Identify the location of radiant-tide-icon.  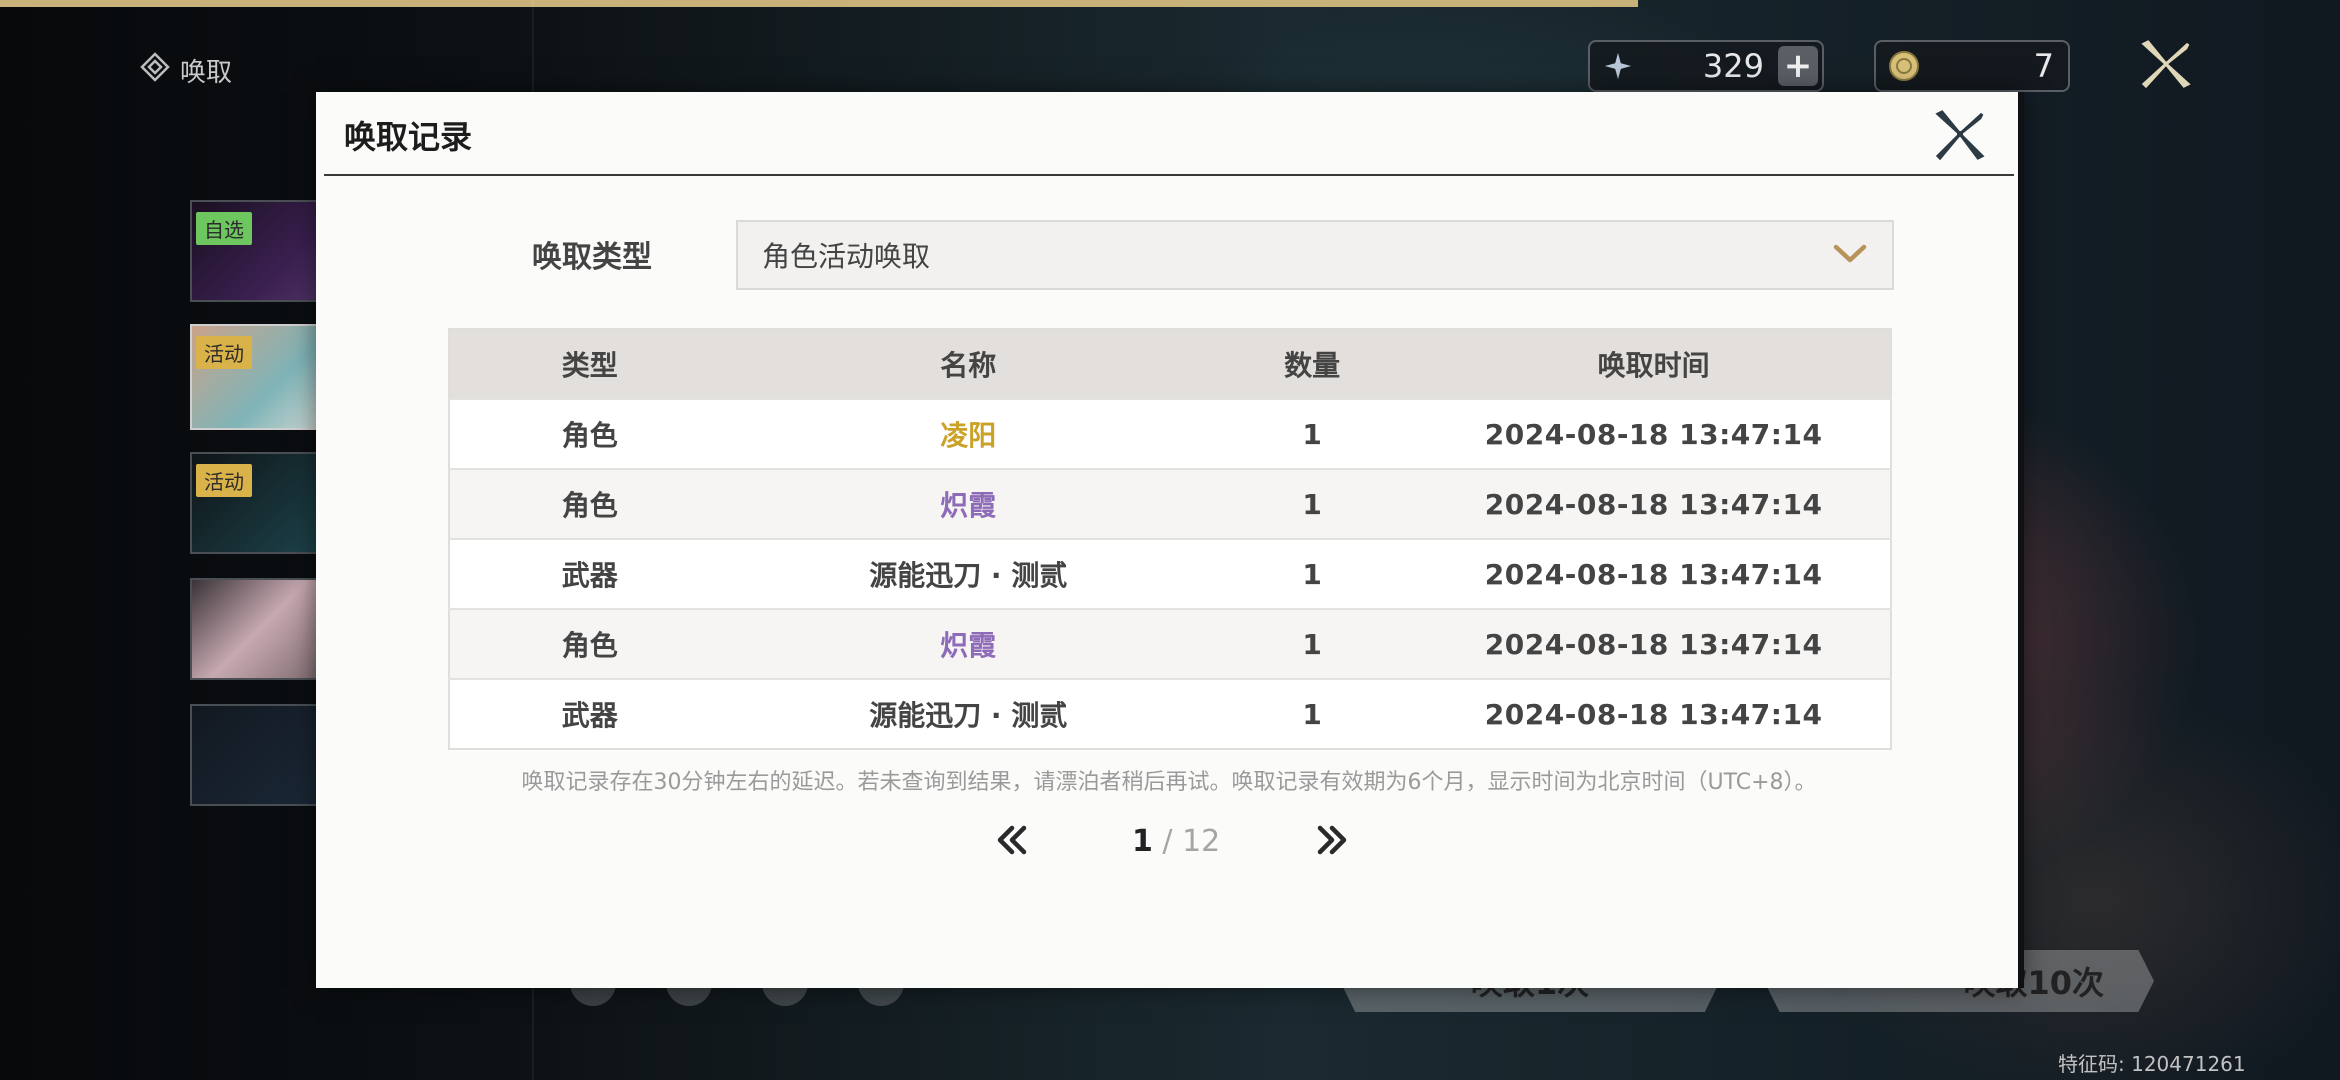
(1904, 66).